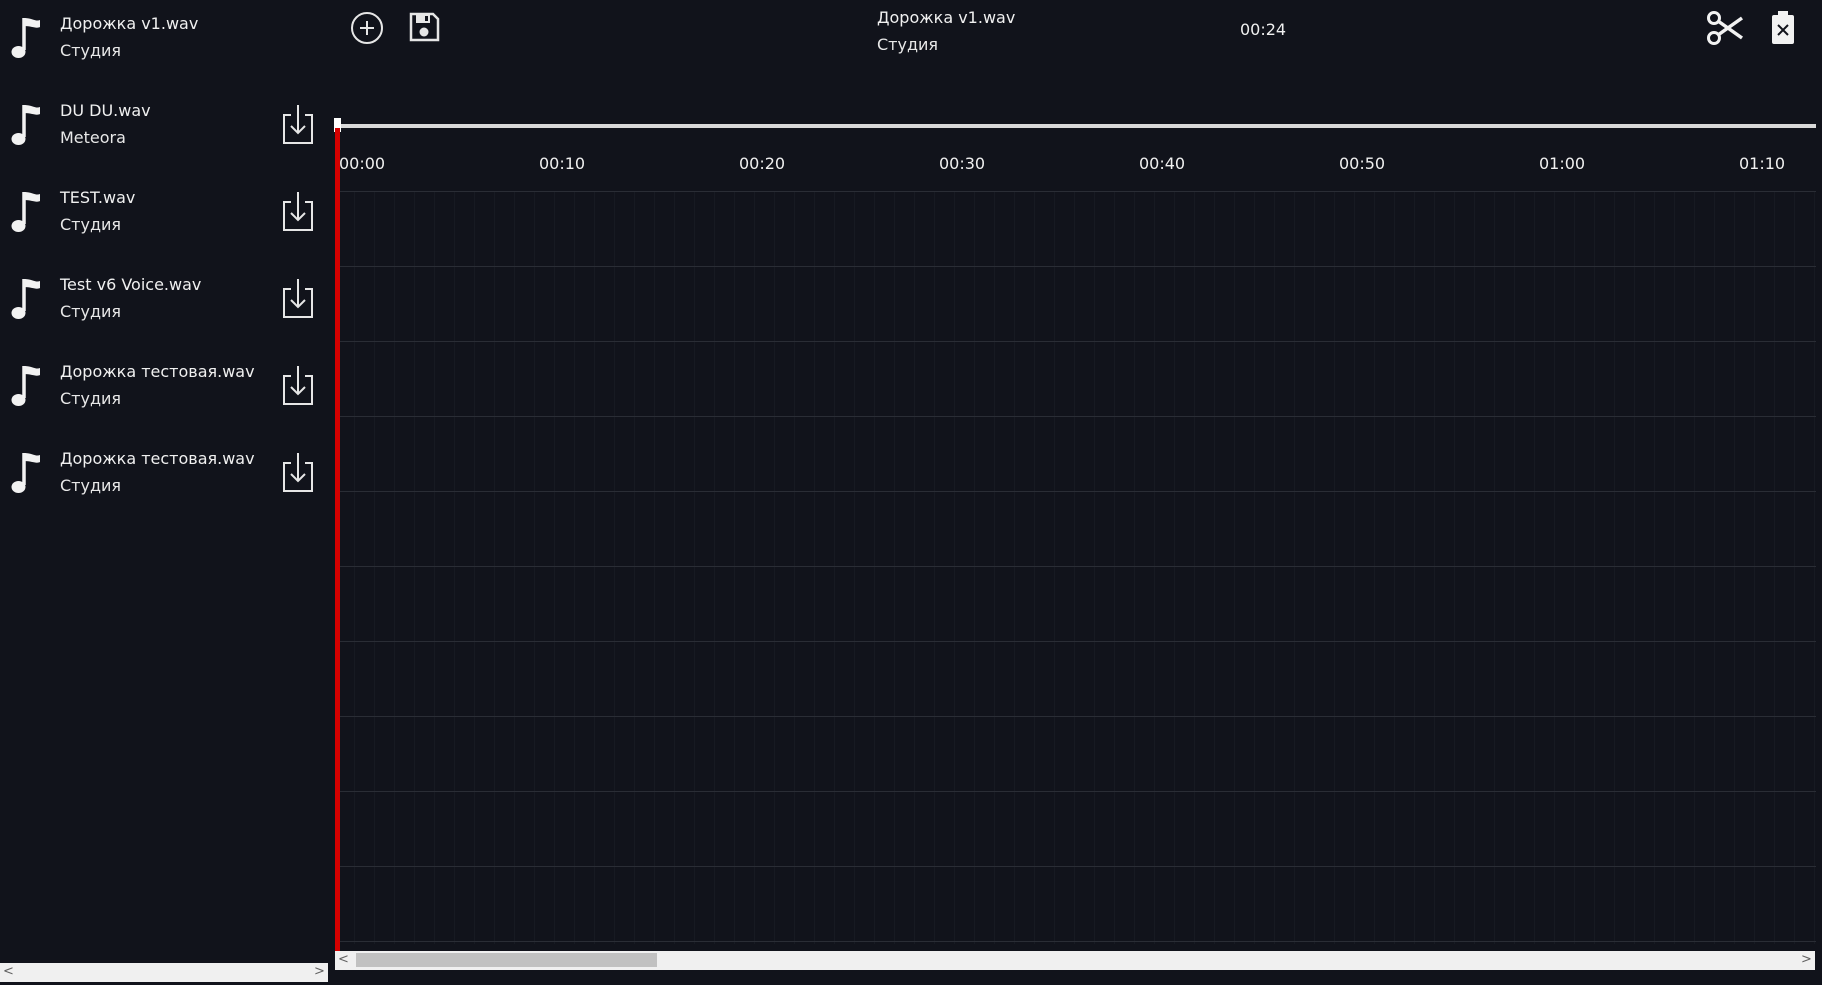 This screenshot has height=985, width=1822. I want to click on time-tick: 00:30, so click(962, 163).